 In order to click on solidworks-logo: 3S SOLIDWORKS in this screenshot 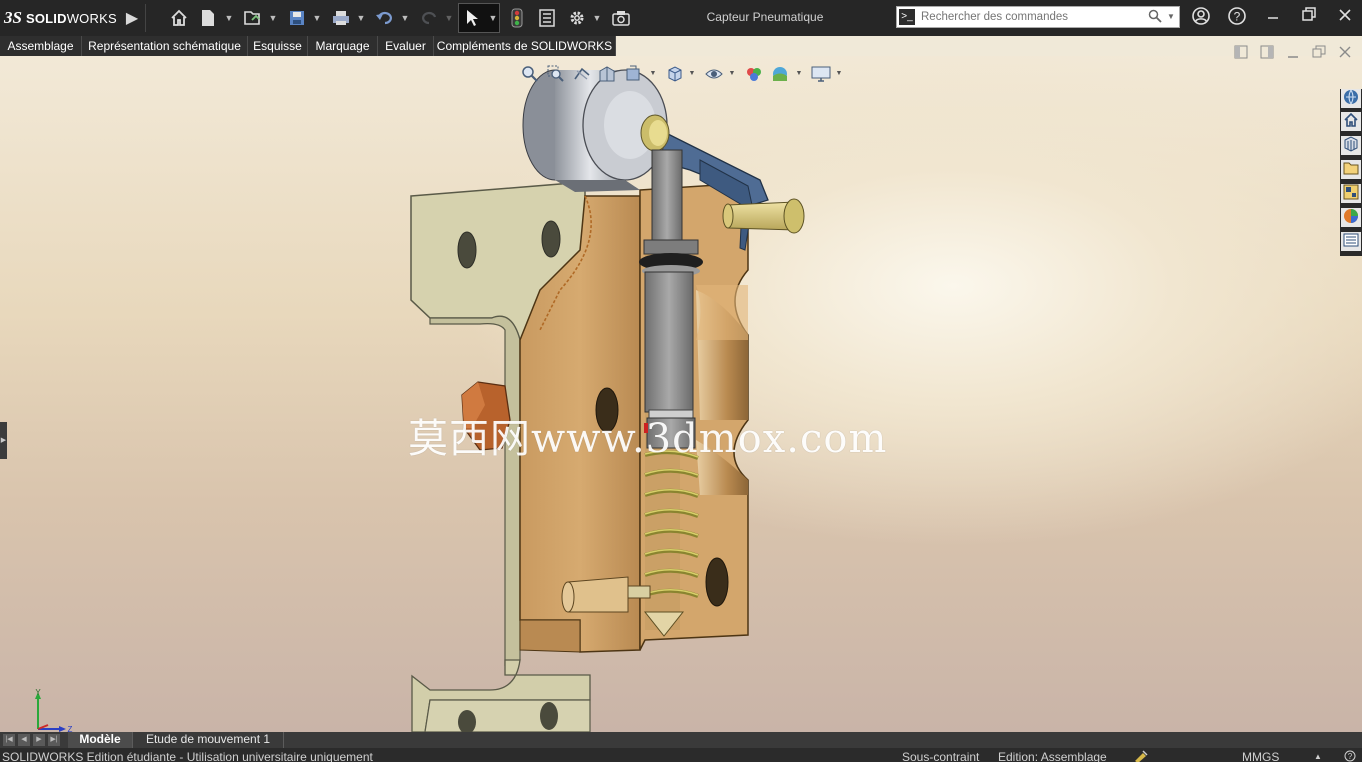, I will do `click(60, 18)`.